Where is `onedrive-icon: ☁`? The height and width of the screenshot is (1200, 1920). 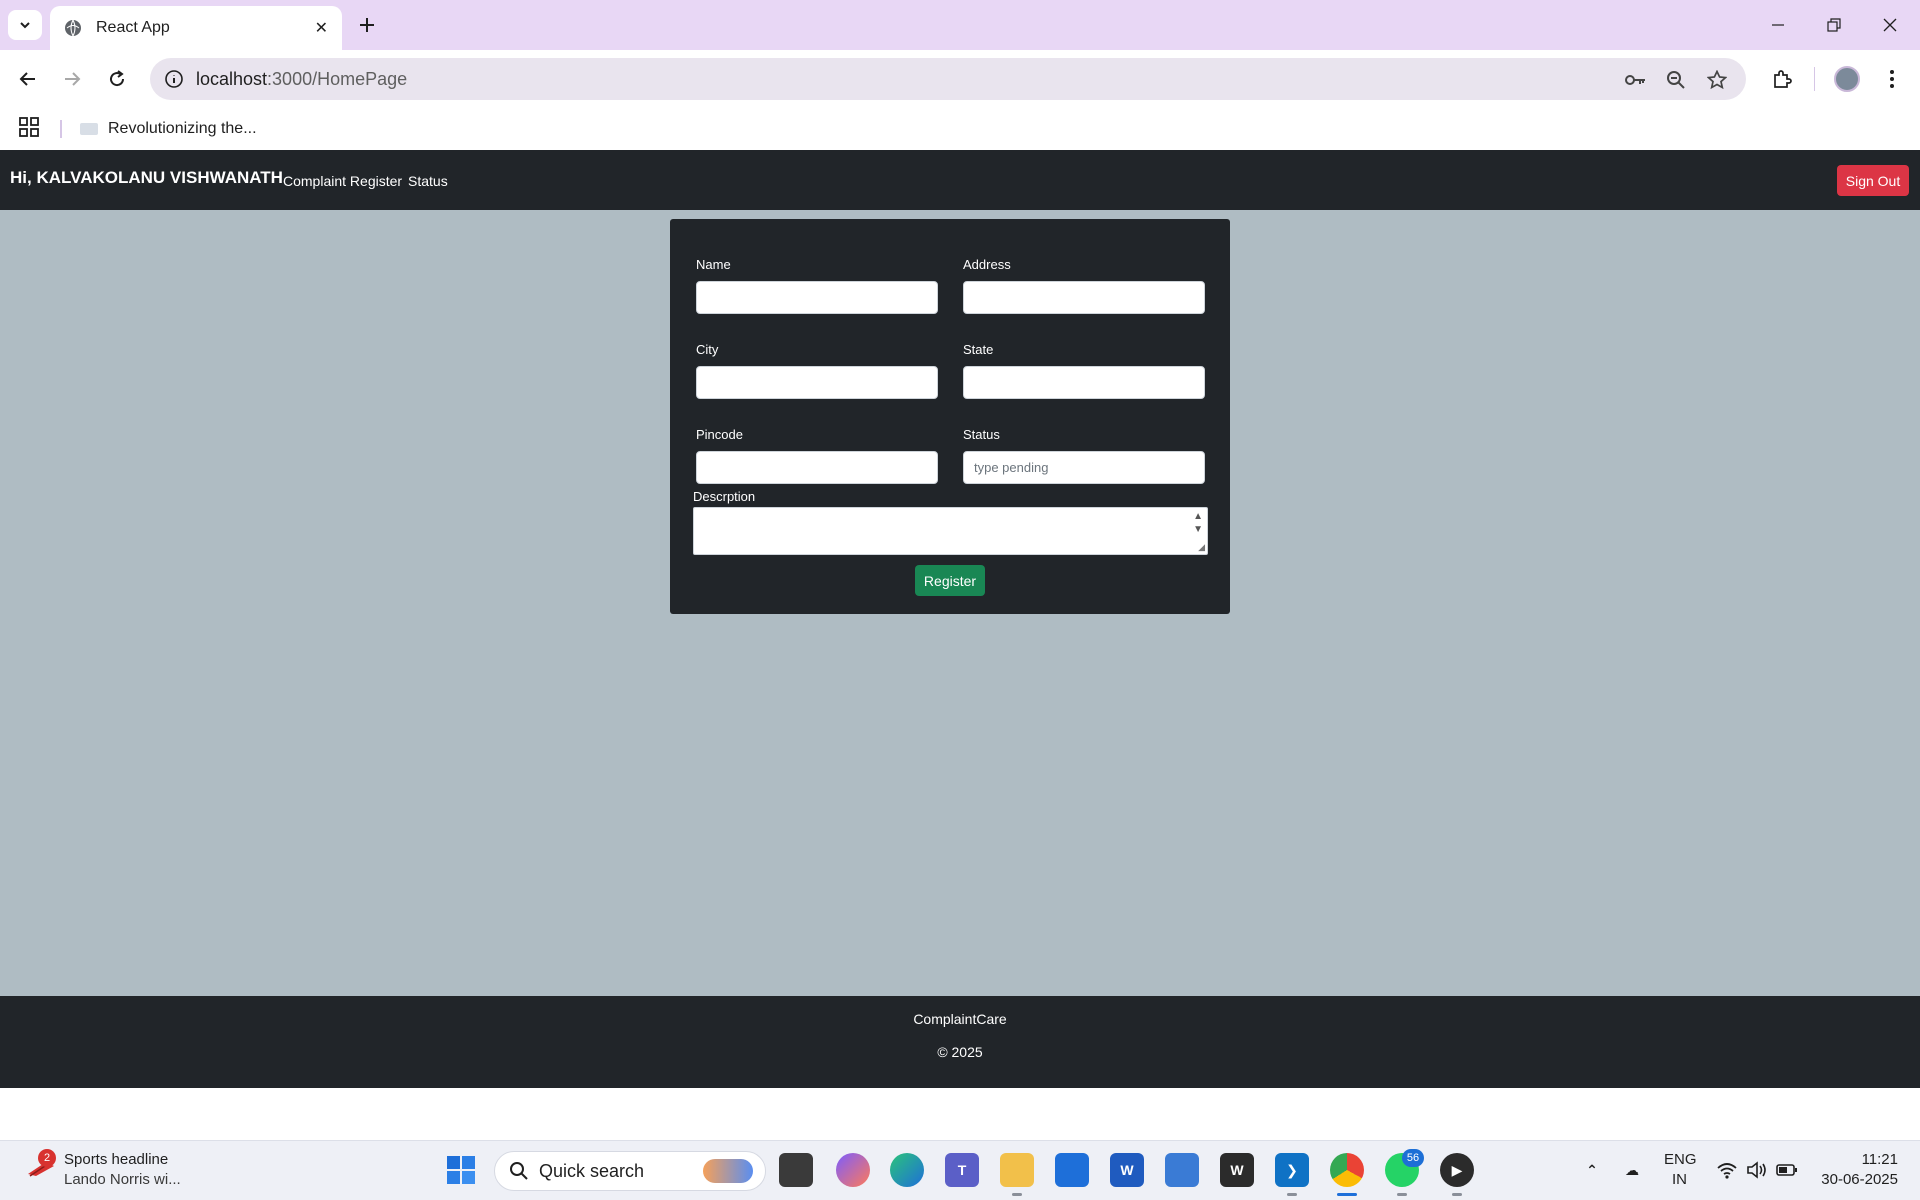 onedrive-icon: ☁ is located at coordinates (1632, 1170).